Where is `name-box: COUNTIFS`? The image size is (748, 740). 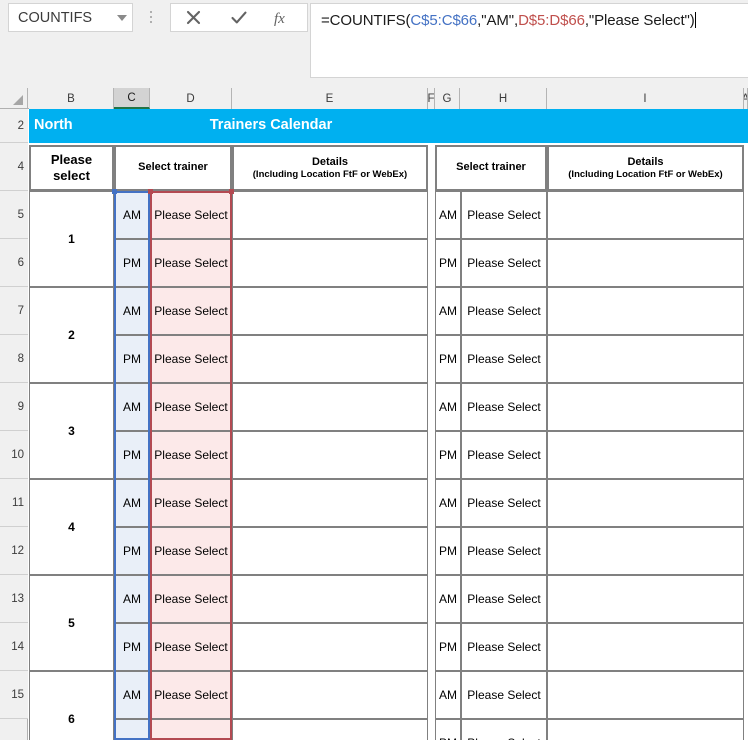
name-box: COUNTIFS is located at coordinates (70, 17).